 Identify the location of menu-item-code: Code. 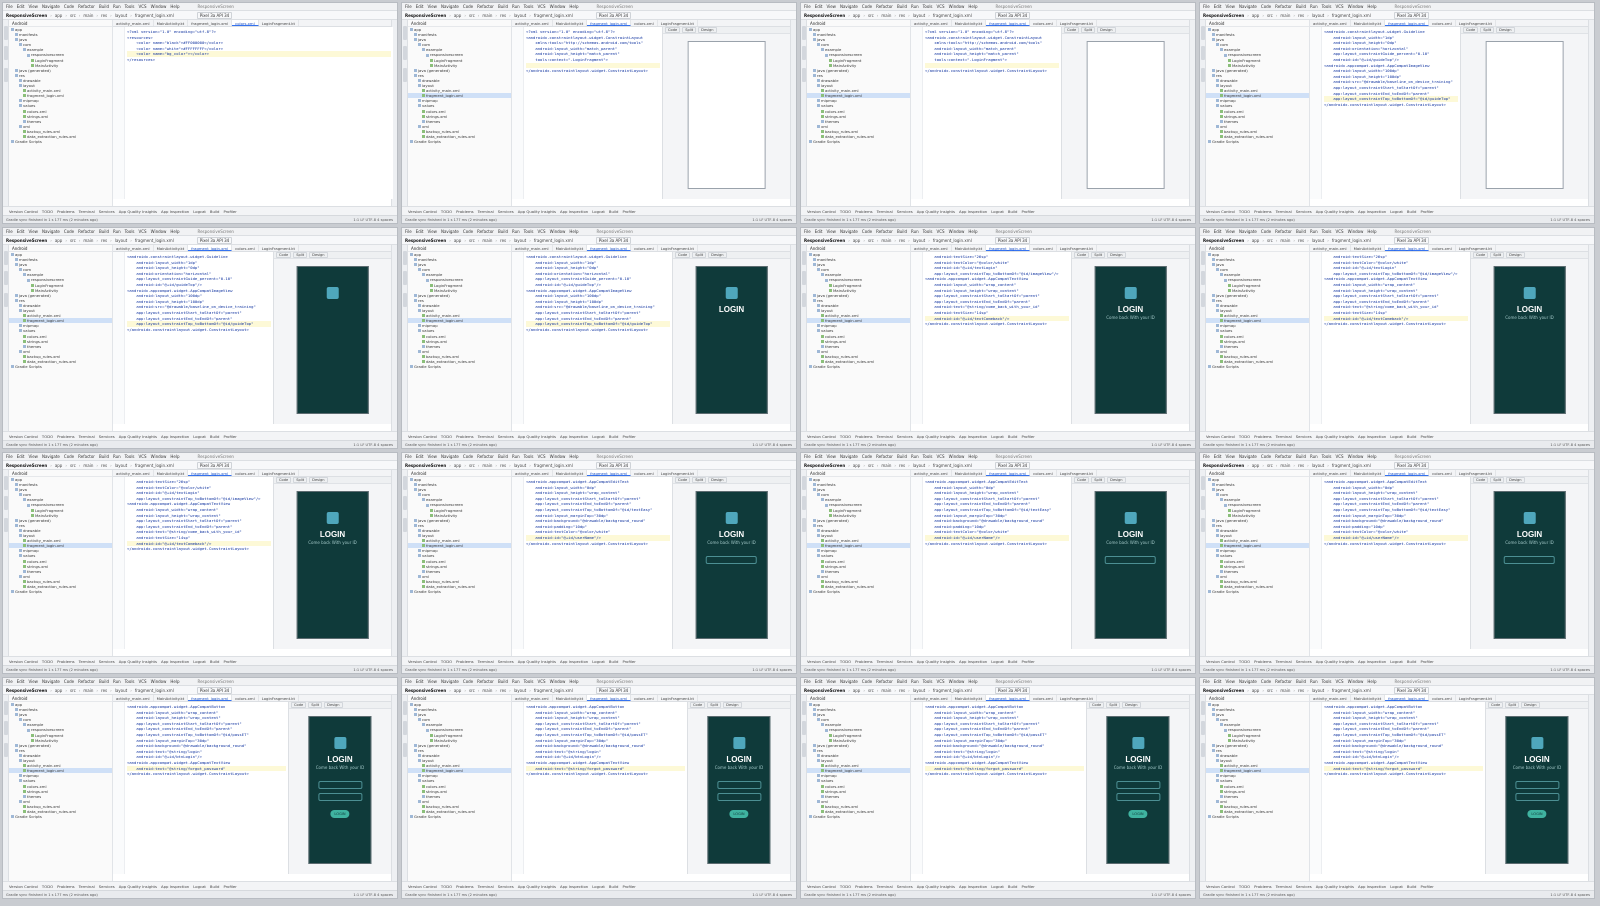
(69, 681).